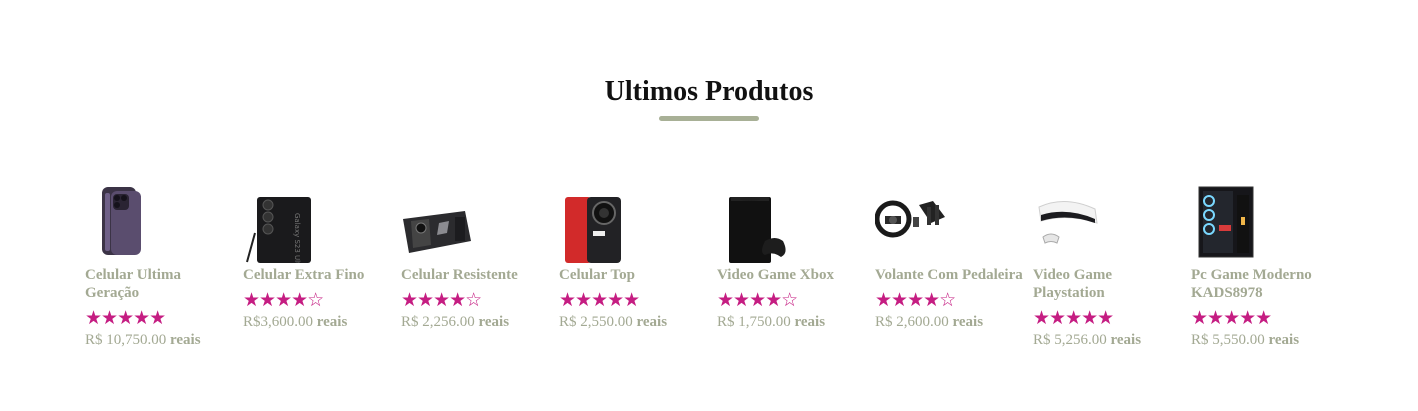  What do you see at coordinates (1073, 223) in the screenshot?
I see `product-image-playstation` at bounding box center [1073, 223].